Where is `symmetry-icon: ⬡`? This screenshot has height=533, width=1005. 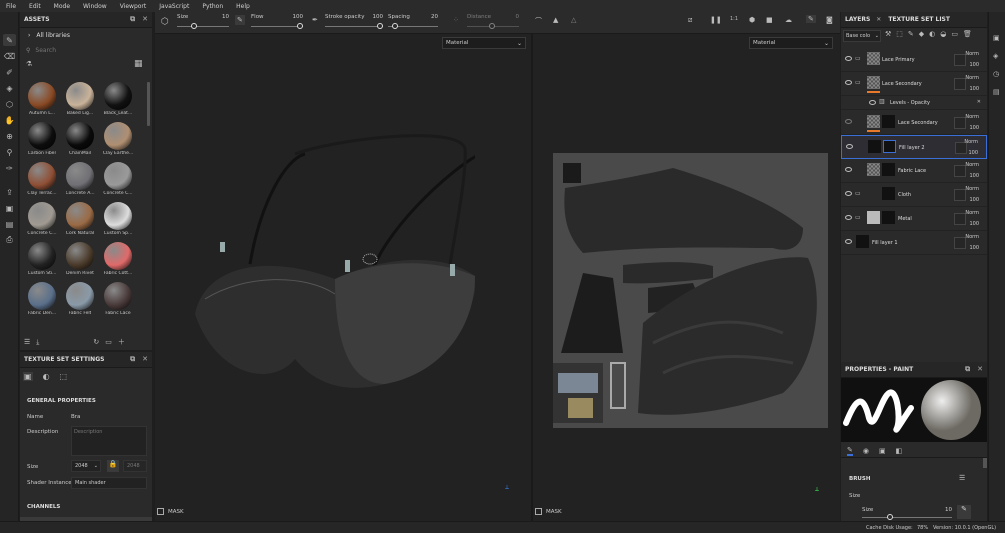 symmetry-icon: ⬡ is located at coordinates (165, 22).